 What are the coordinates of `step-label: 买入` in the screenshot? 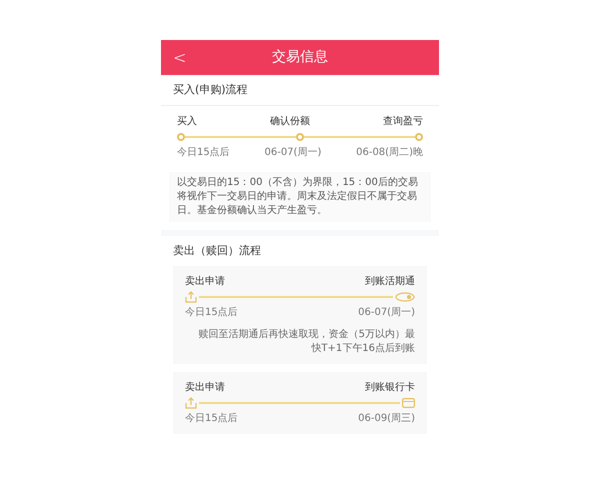 It's located at (187, 121).